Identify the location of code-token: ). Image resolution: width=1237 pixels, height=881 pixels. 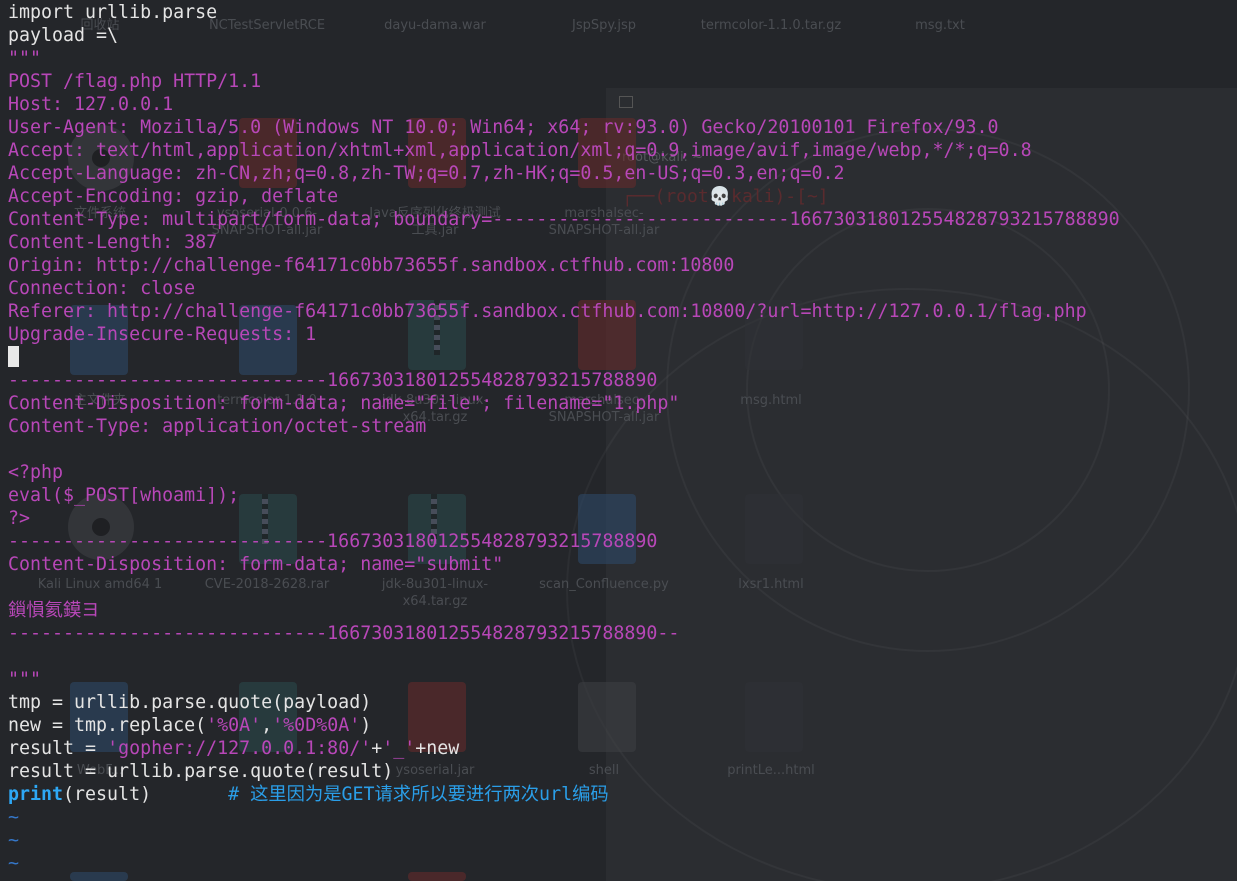
(366, 725).